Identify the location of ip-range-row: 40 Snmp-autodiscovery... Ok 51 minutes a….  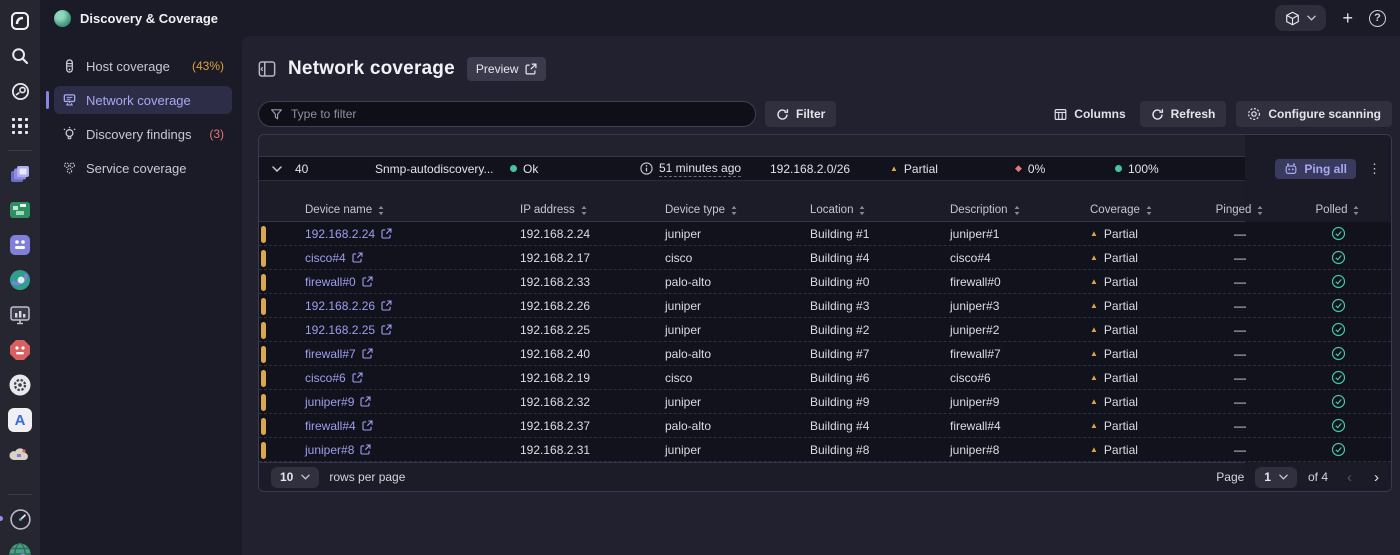
(825, 169).